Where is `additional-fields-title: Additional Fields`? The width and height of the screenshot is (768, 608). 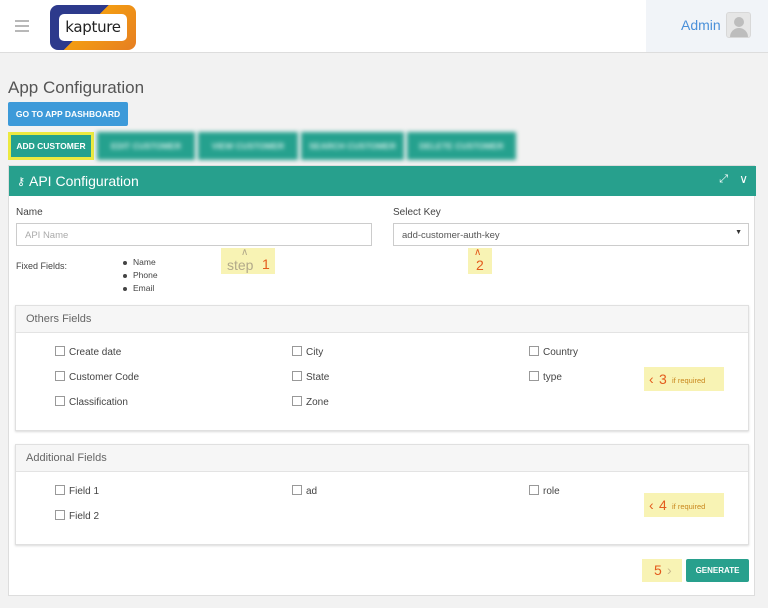 additional-fields-title: Additional Fields is located at coordinates (382, 458).